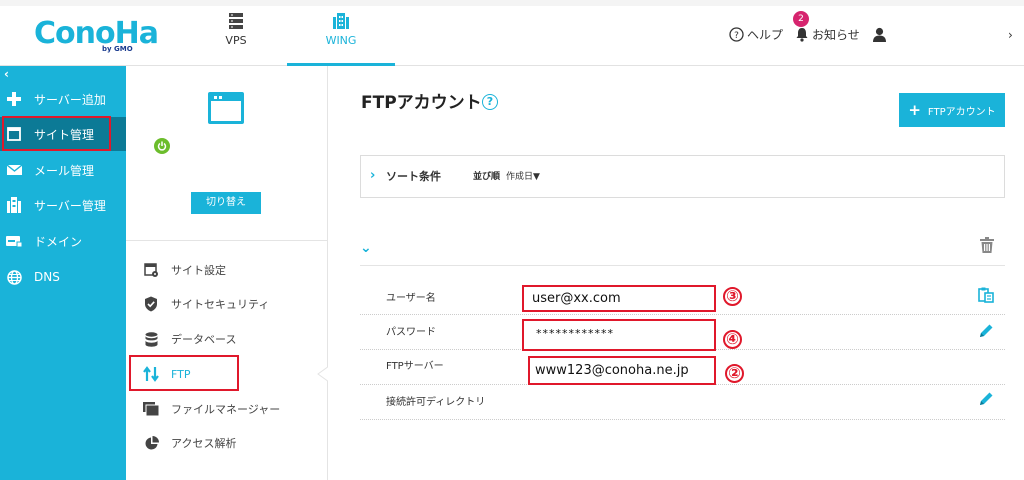  What do you see at coordinates (151, 270) in the screenshot?
I see `site-settings-icon` at bounding box center [151, 270].